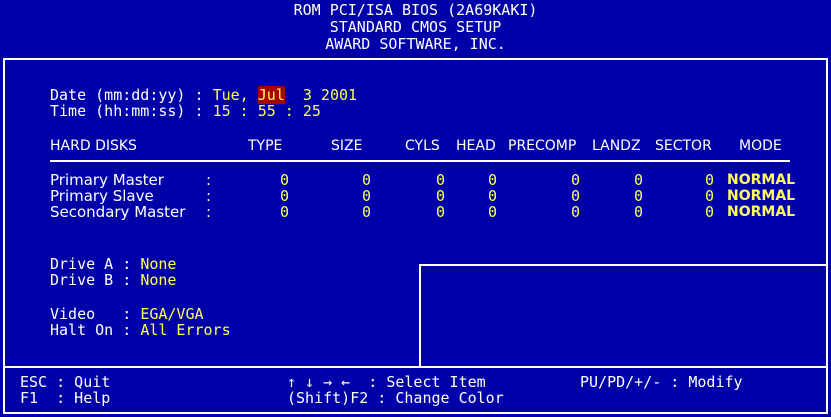  I want to click on drive-a-row: Drive A : None, so click(113, 264).